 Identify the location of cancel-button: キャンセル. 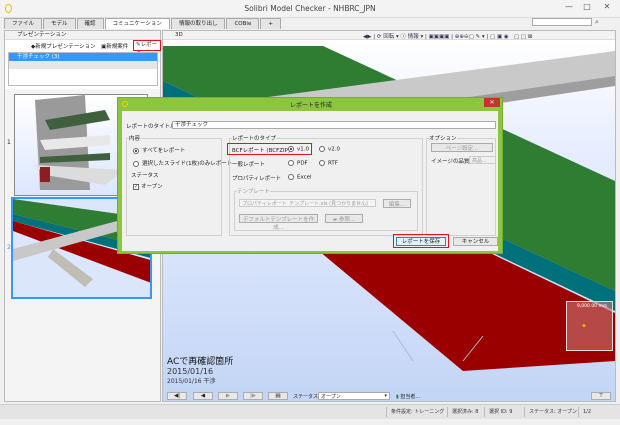
(475, 241).